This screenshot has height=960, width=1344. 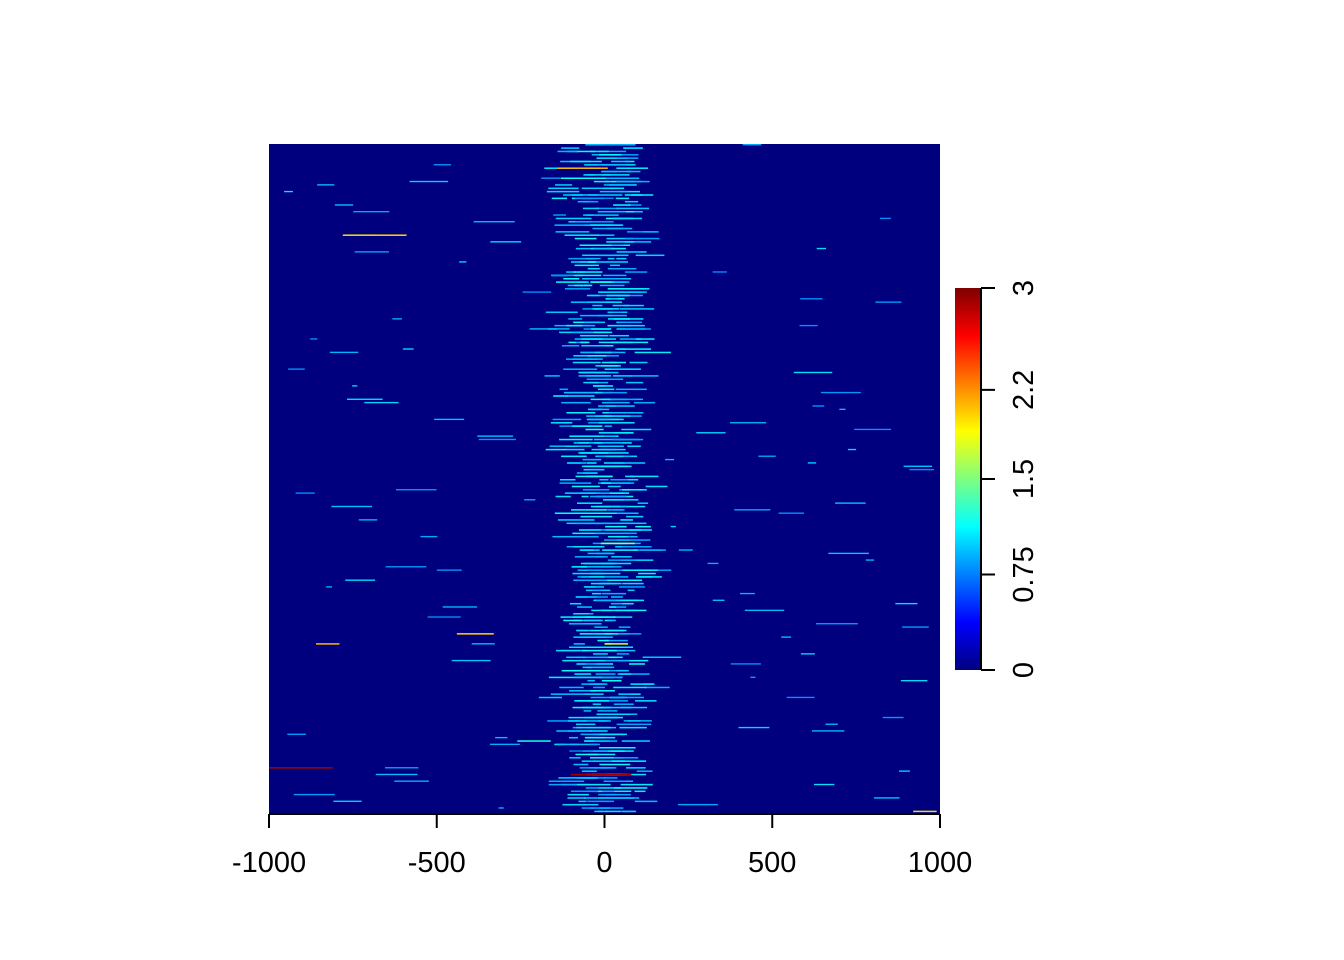 I want to click on colorbar-tick-label: 2.2, so click(x=1024, y=390).